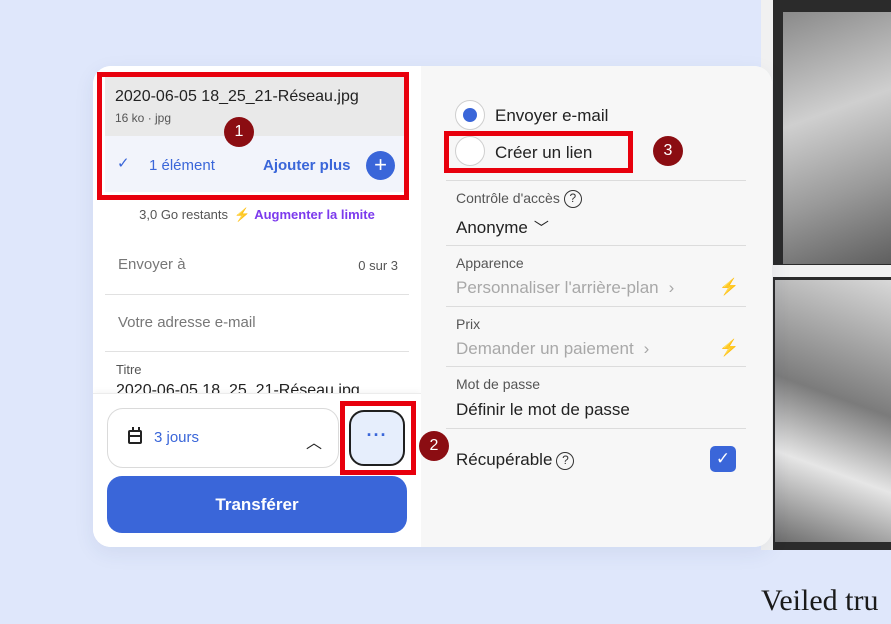  Describe the element at coordinates (129, 369) in the screenshot. I see `title-label: Titre` at that location.